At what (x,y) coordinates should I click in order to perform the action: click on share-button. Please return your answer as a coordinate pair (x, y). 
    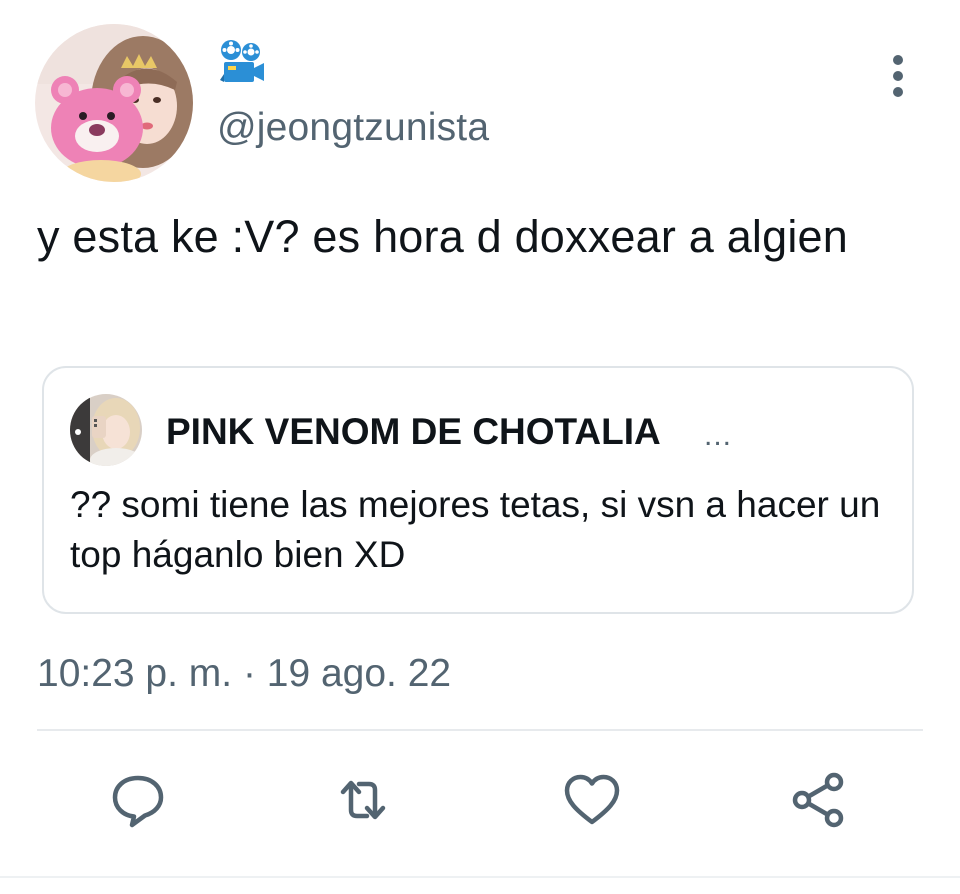
    Looking at the image, I should click on (820, 800).